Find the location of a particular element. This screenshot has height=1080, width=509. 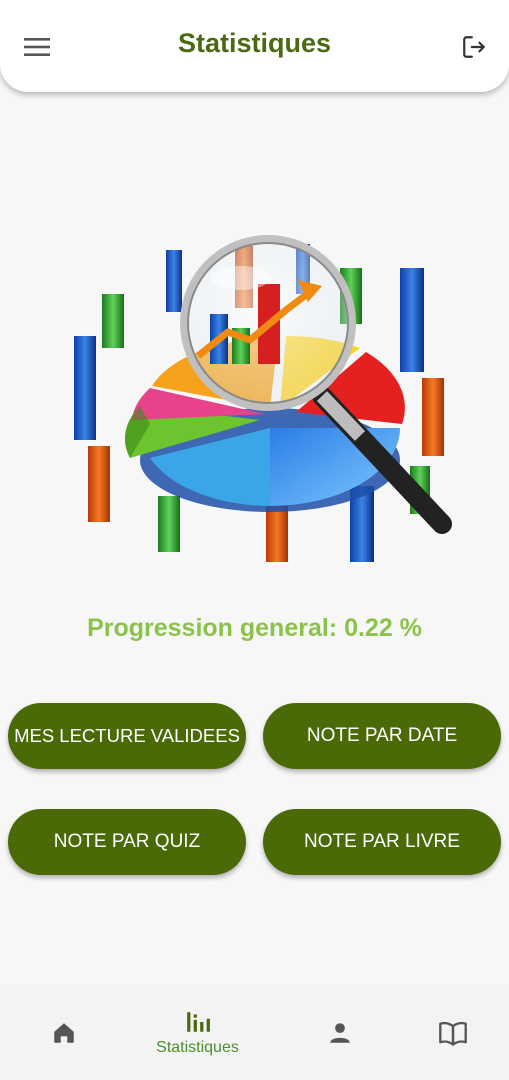

app-bar: Statistiques is located at coordinates (254, 46).